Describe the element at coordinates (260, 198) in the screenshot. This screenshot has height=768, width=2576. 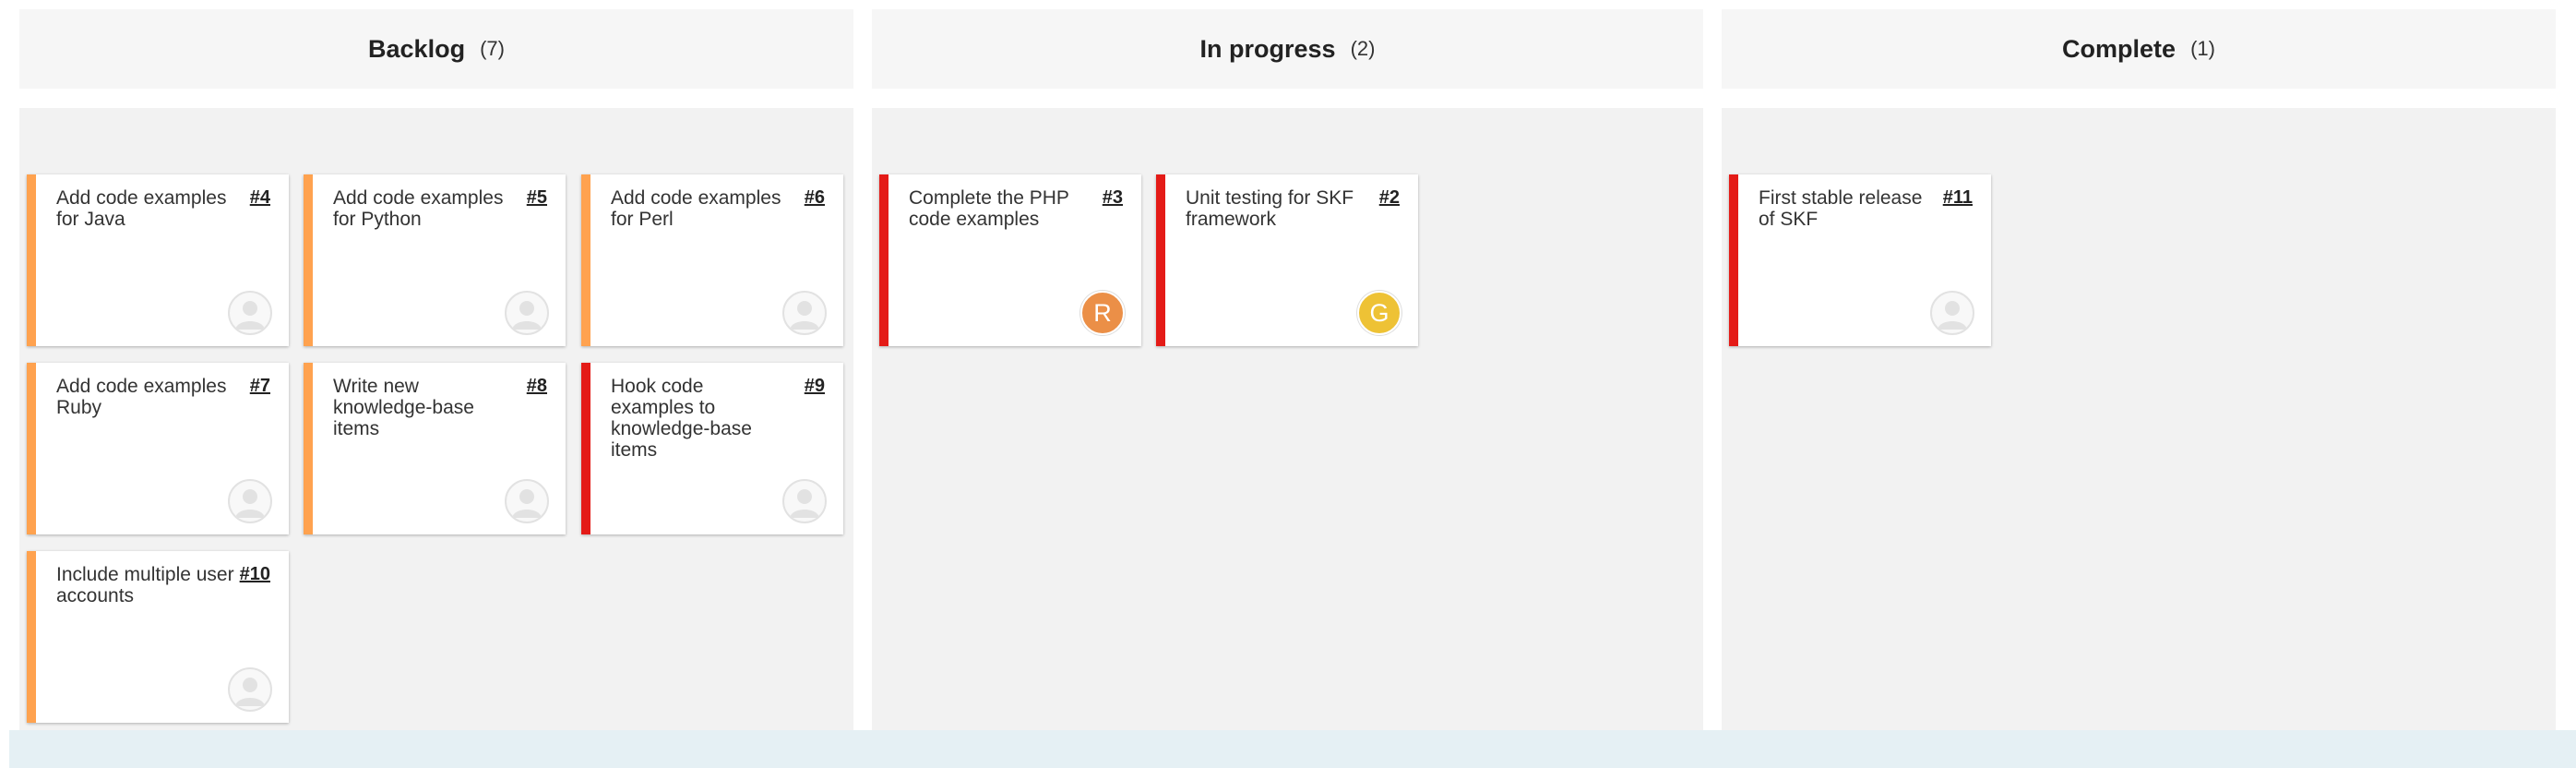
I see `issue-number-link: #4` at that location.